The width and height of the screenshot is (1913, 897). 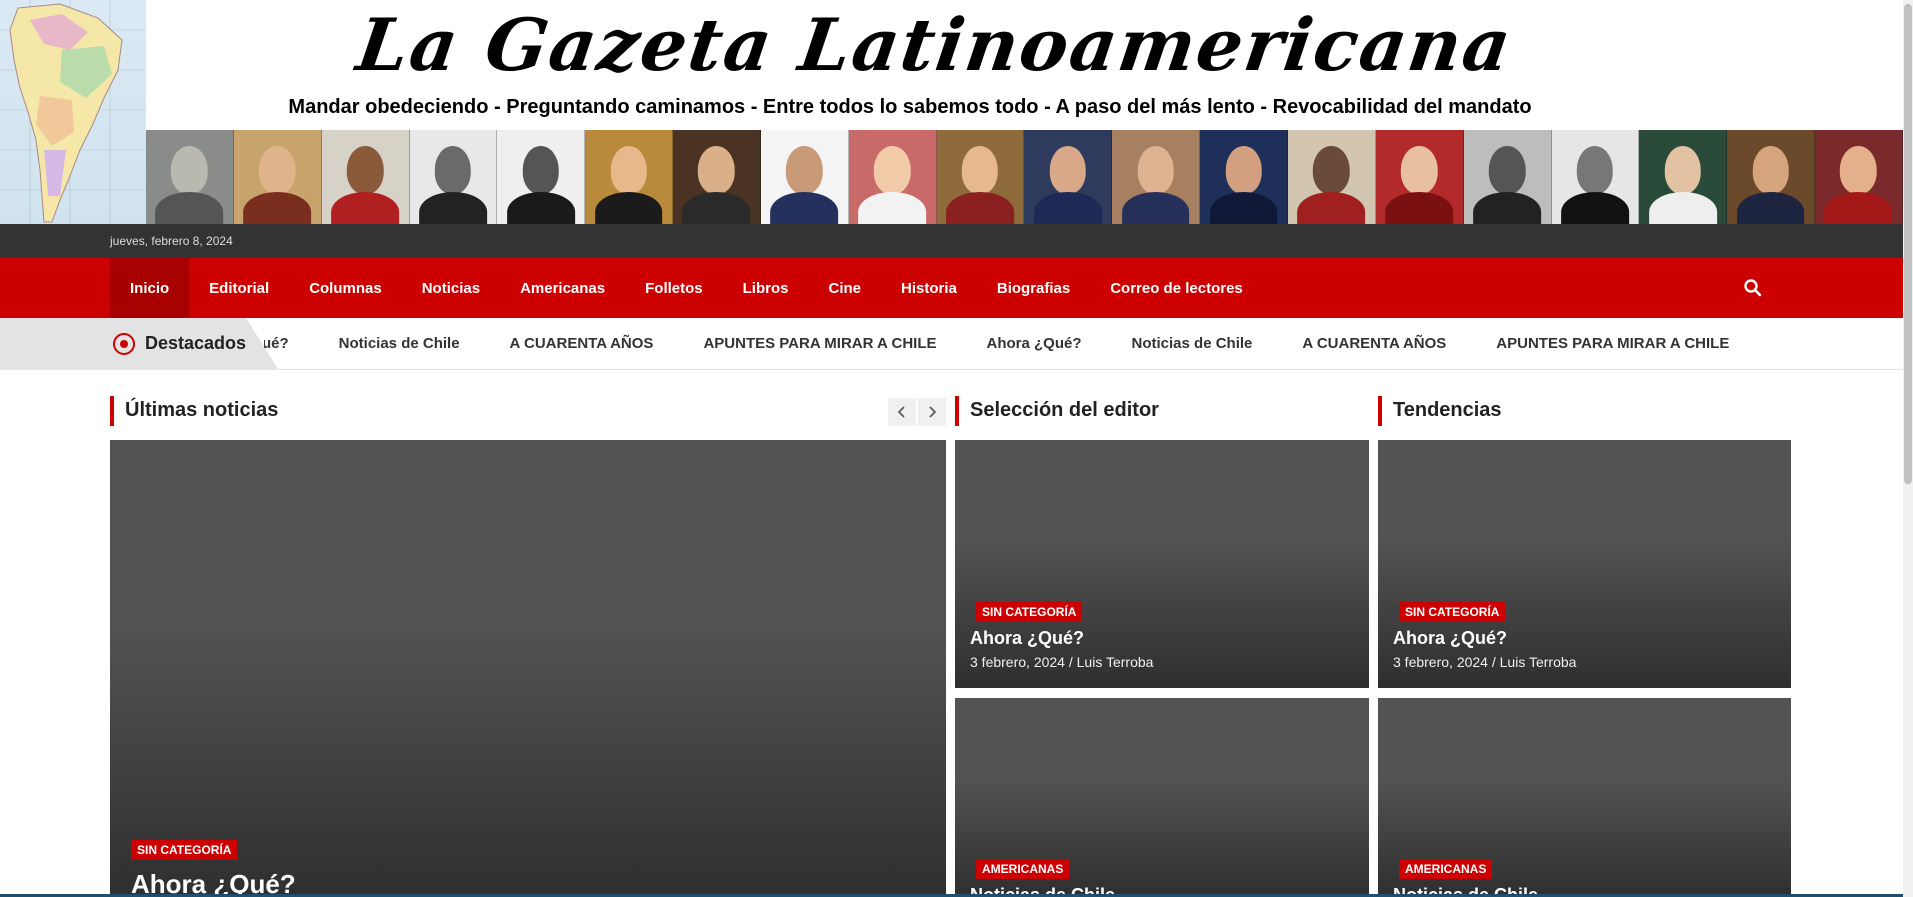 What do you see at coordinates (929, 288) in the screenshot?
I see `nav-item-historia: Historia` at bounding box center [929, 288].